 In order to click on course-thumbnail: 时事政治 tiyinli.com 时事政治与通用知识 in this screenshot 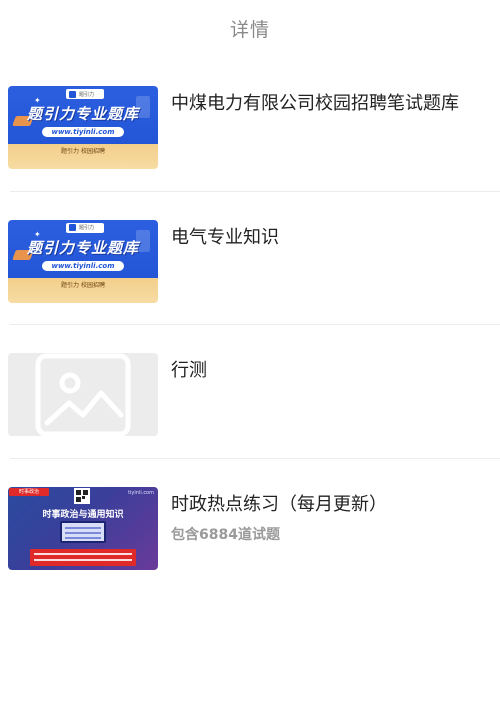, I will do `click(83, 528)`.